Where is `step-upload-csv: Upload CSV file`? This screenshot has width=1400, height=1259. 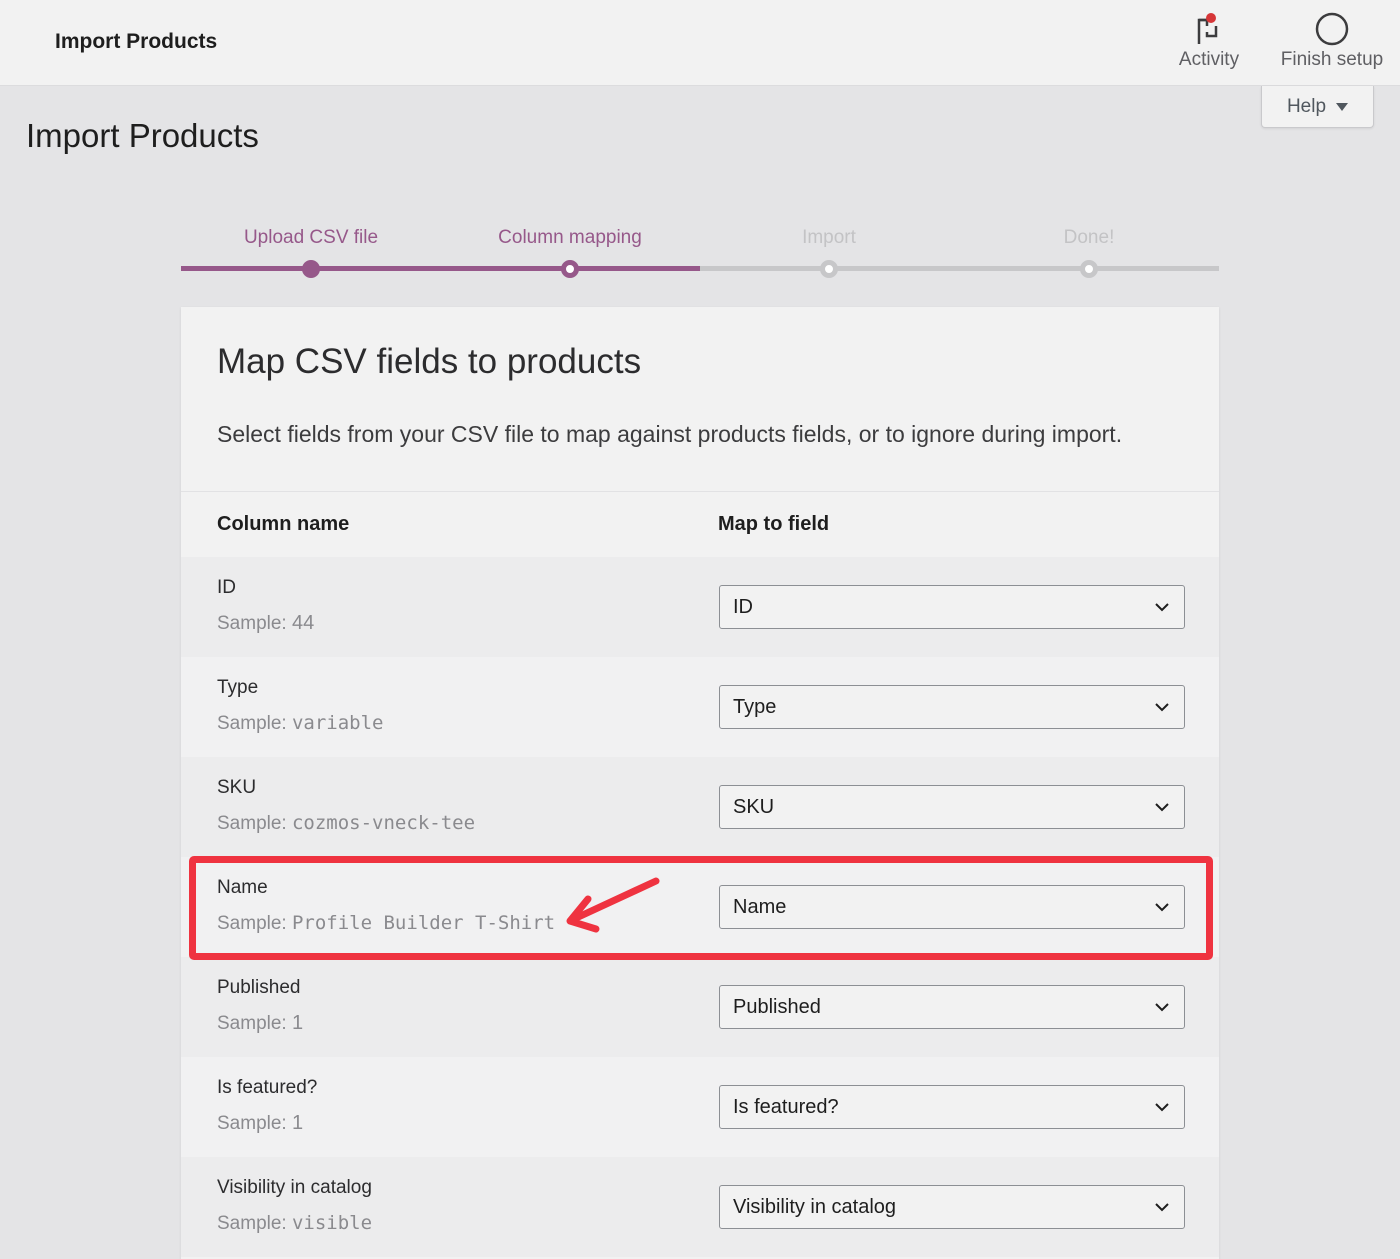 step-upload-csv: Upload CSV file is located at coordinates (311, 249).